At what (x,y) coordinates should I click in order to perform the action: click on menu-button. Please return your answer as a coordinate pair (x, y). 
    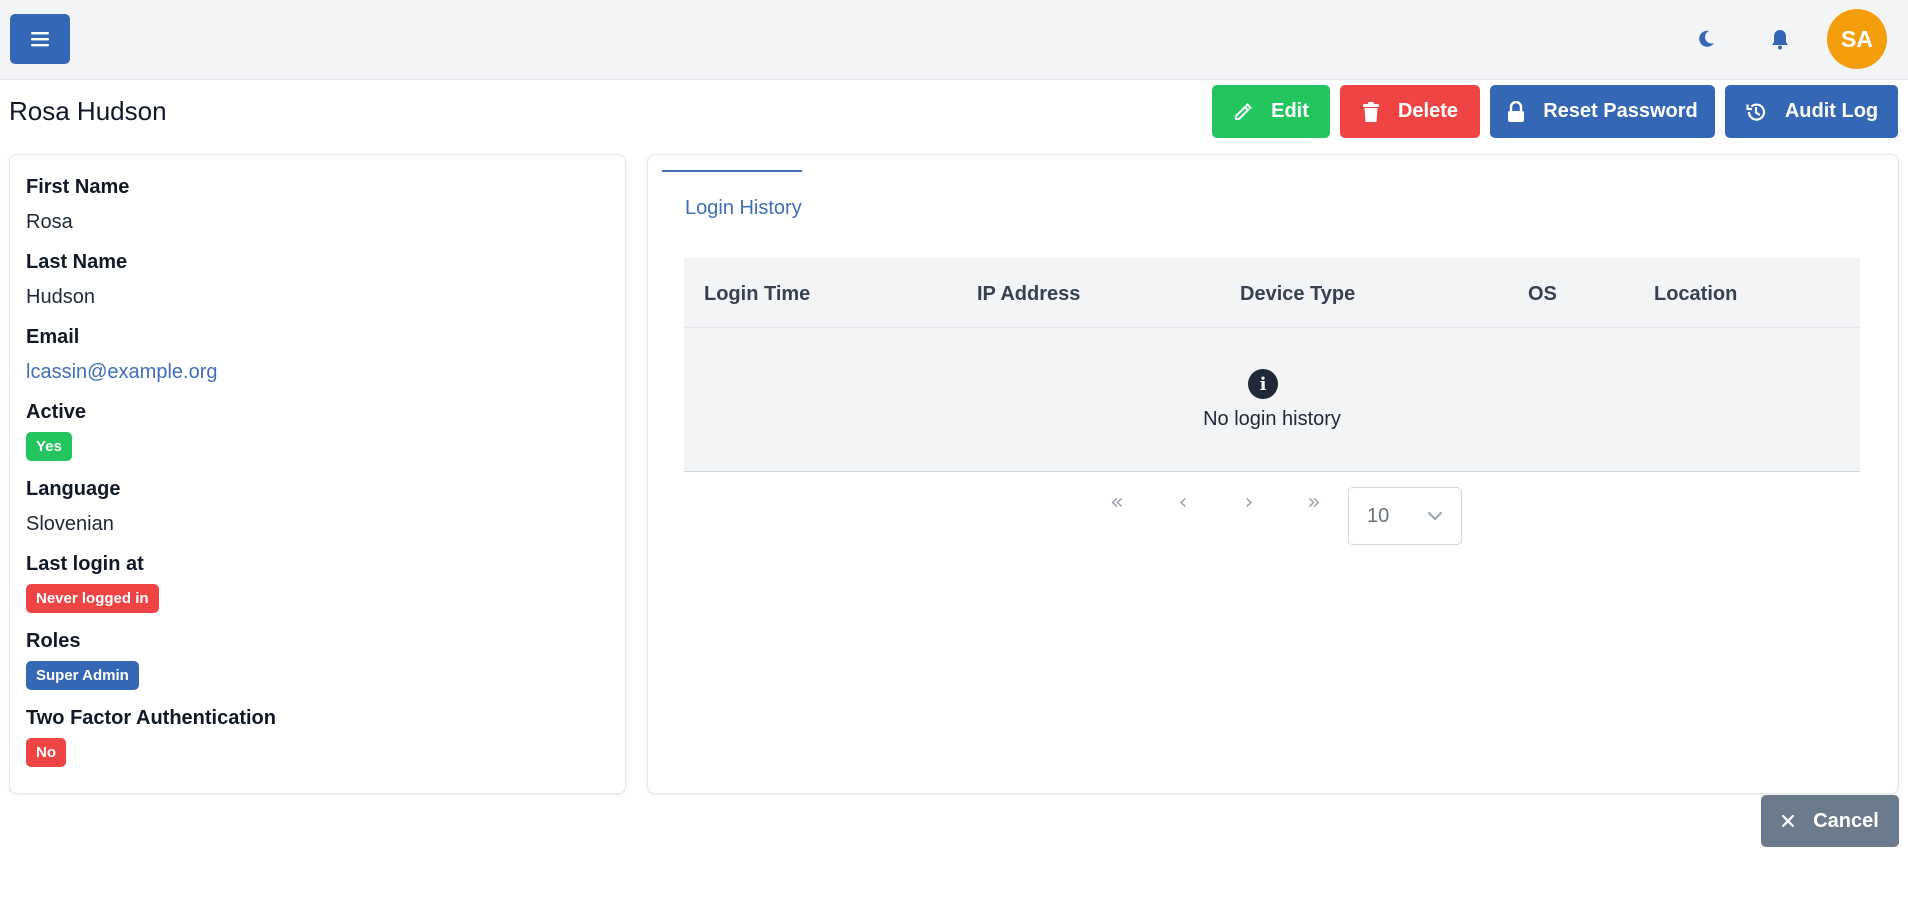
    Looking at the image, I should click on (40, 39).